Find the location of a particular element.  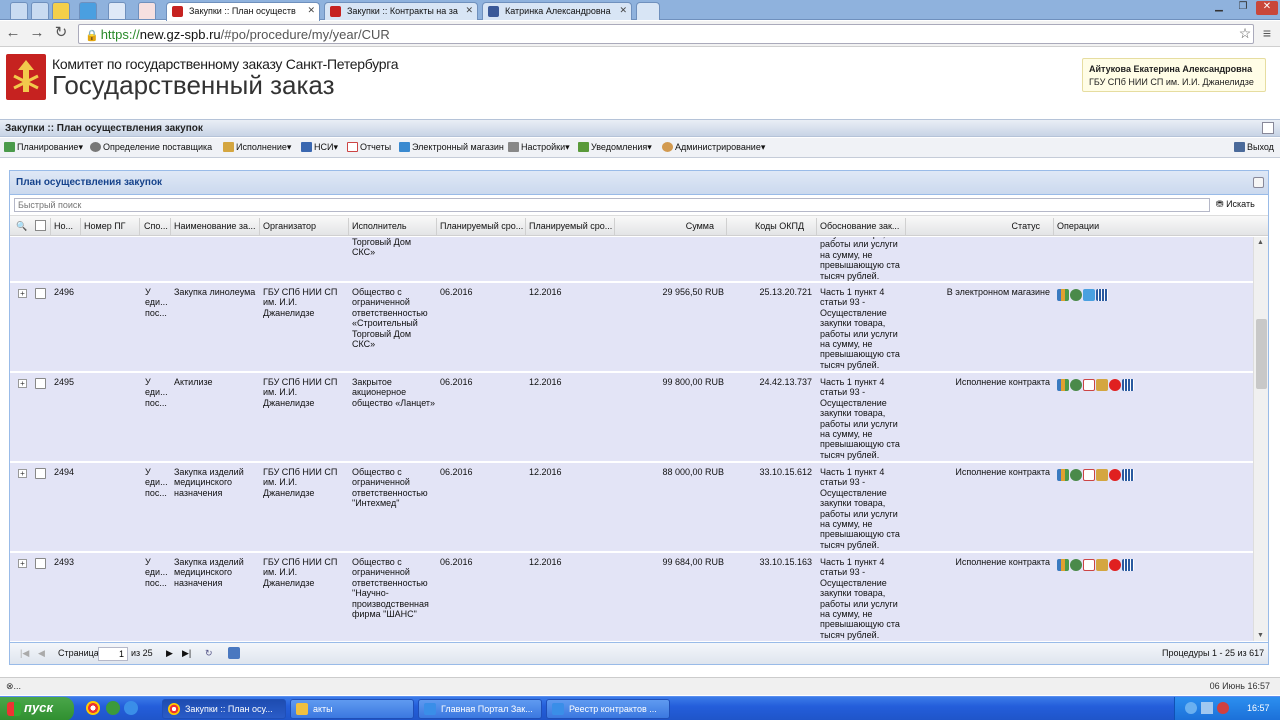

select-all-checkbox is located at coordinates (40, 225).